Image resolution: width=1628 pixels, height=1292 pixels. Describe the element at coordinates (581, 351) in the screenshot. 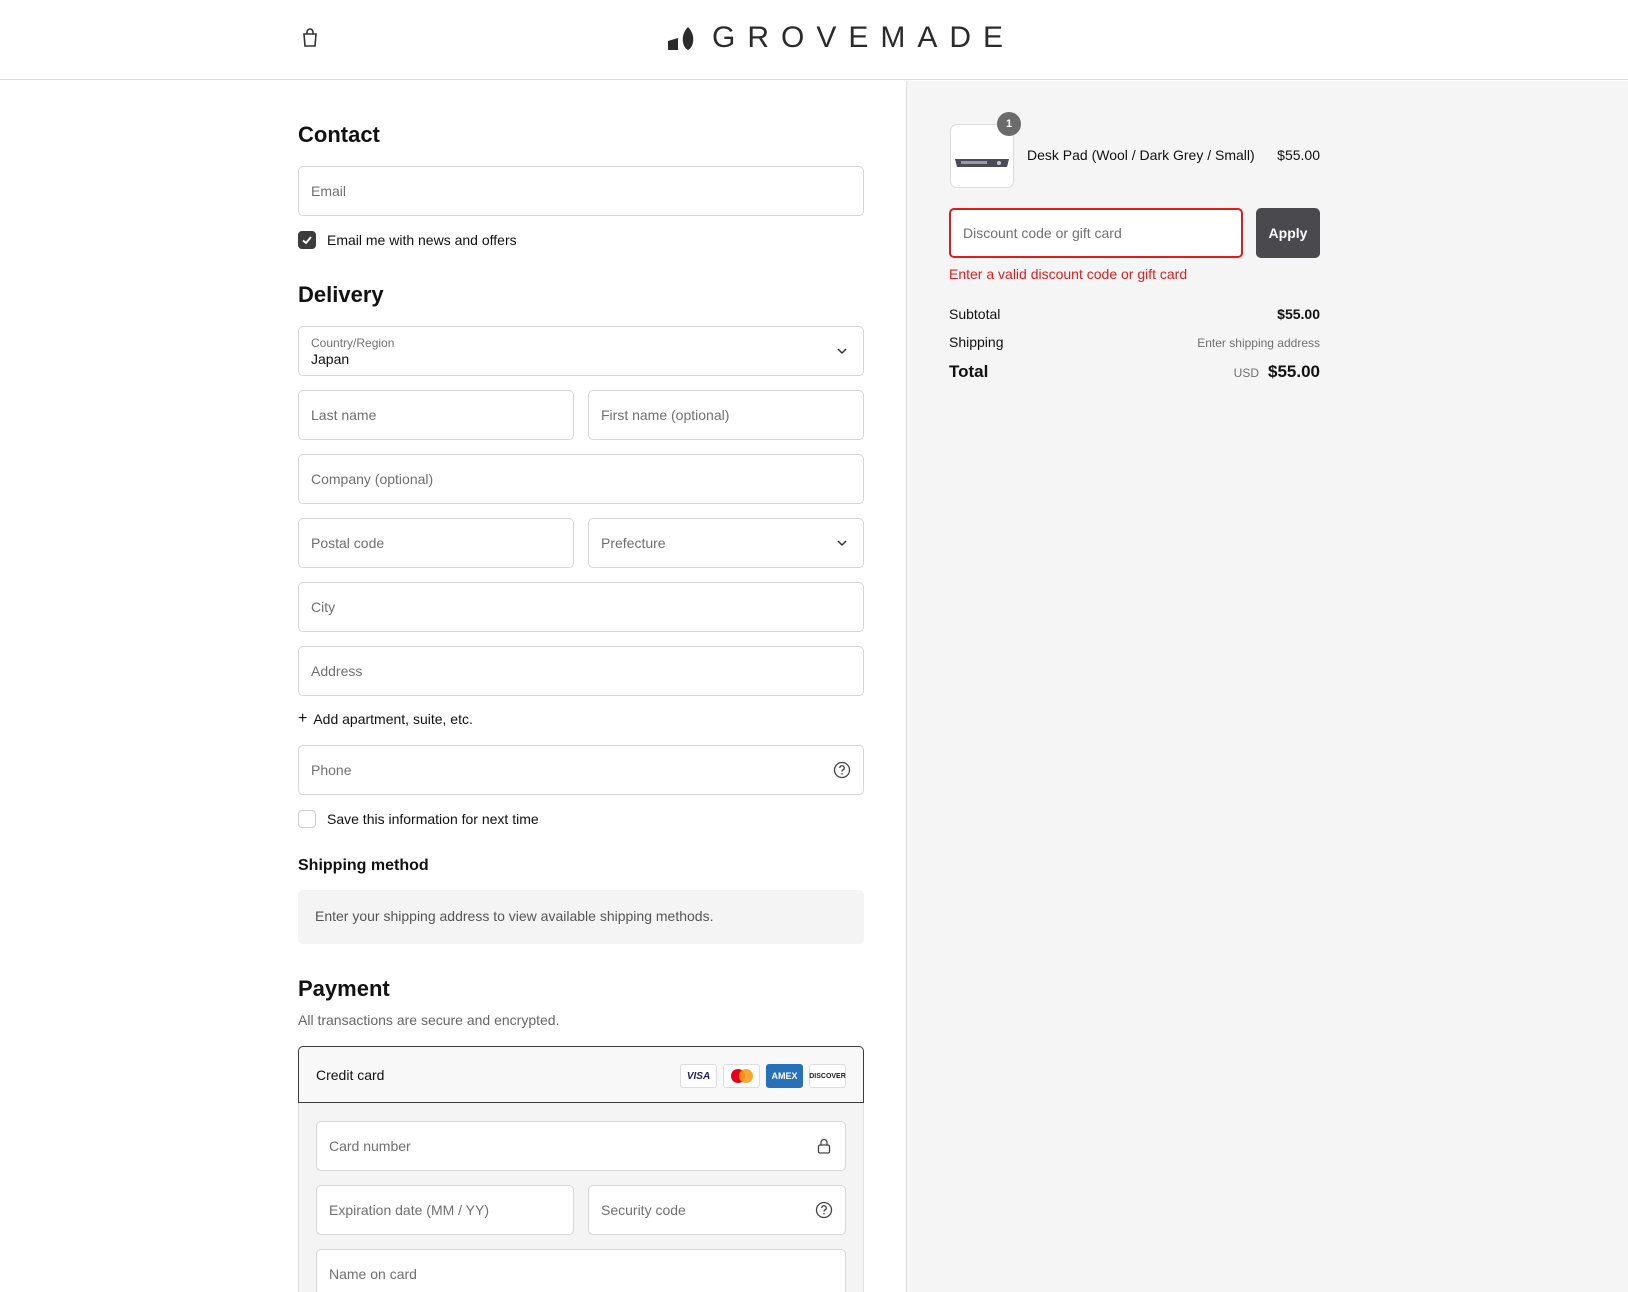

I see `country-select: Country/Region Japan` at that location.